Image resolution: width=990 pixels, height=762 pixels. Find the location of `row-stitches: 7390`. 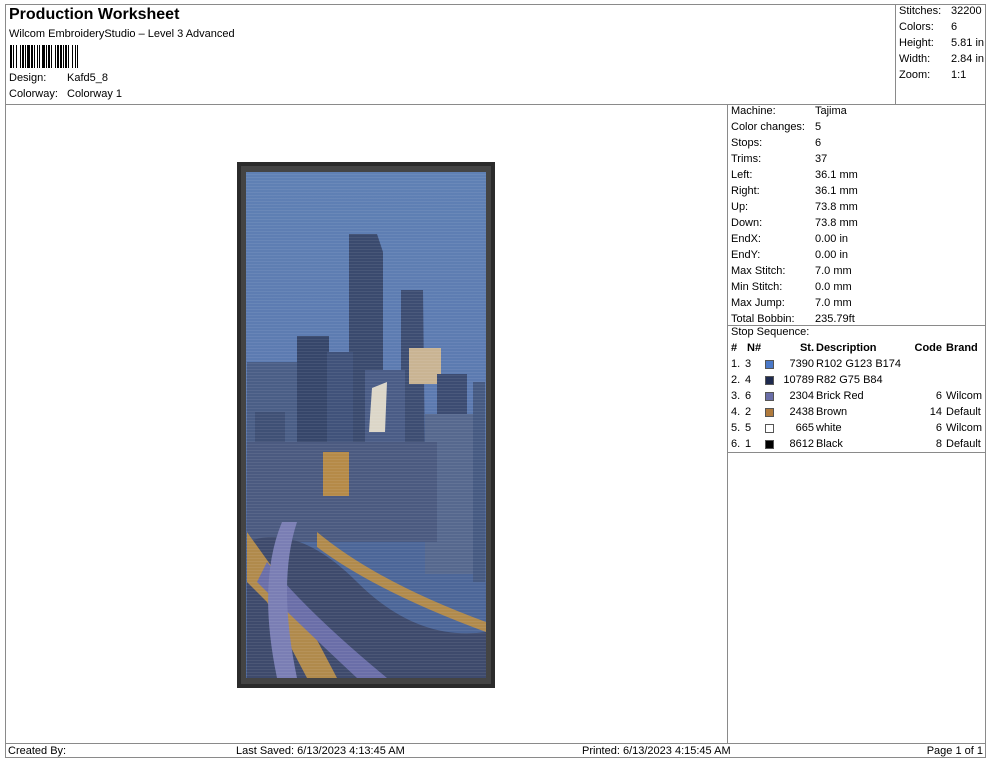

row-stitches: 7390 is located at coordinates (801, 364).